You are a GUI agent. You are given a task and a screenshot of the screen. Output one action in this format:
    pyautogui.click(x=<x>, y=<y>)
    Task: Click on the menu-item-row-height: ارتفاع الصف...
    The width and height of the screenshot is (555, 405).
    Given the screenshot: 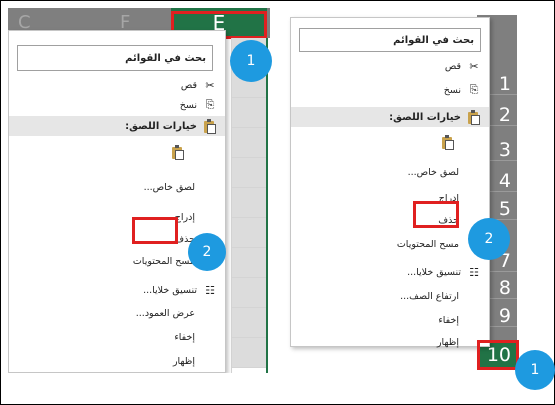 What is the action you would take?
    pyautogui.click(x=390, y=296)
    